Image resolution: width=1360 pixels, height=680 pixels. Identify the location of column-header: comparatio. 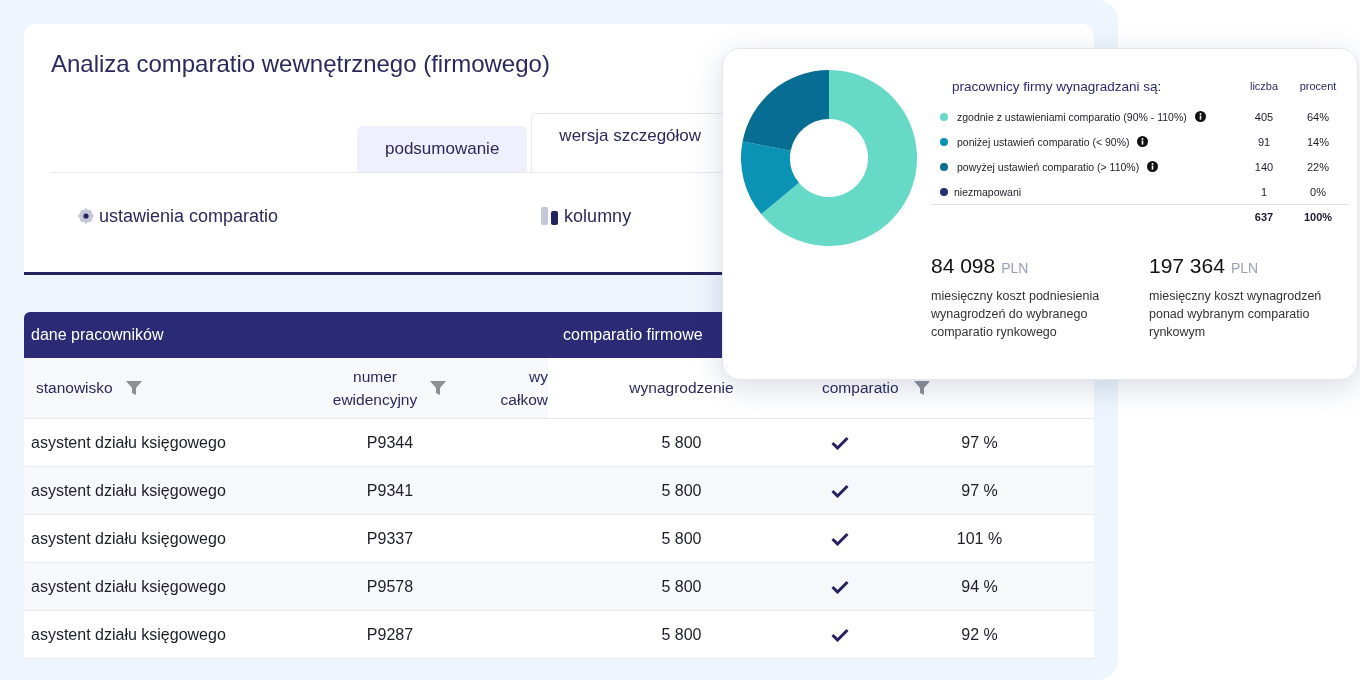
(860, 388).